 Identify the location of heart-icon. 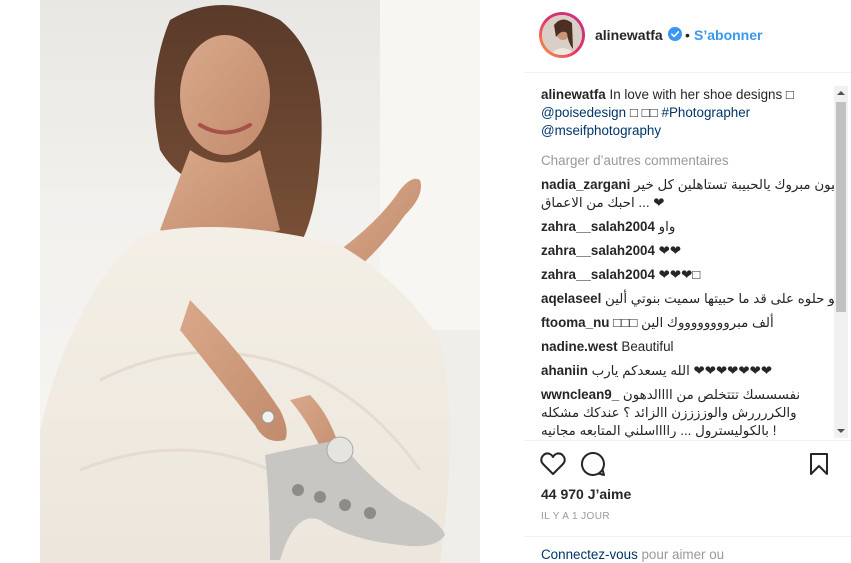
(553, 464).